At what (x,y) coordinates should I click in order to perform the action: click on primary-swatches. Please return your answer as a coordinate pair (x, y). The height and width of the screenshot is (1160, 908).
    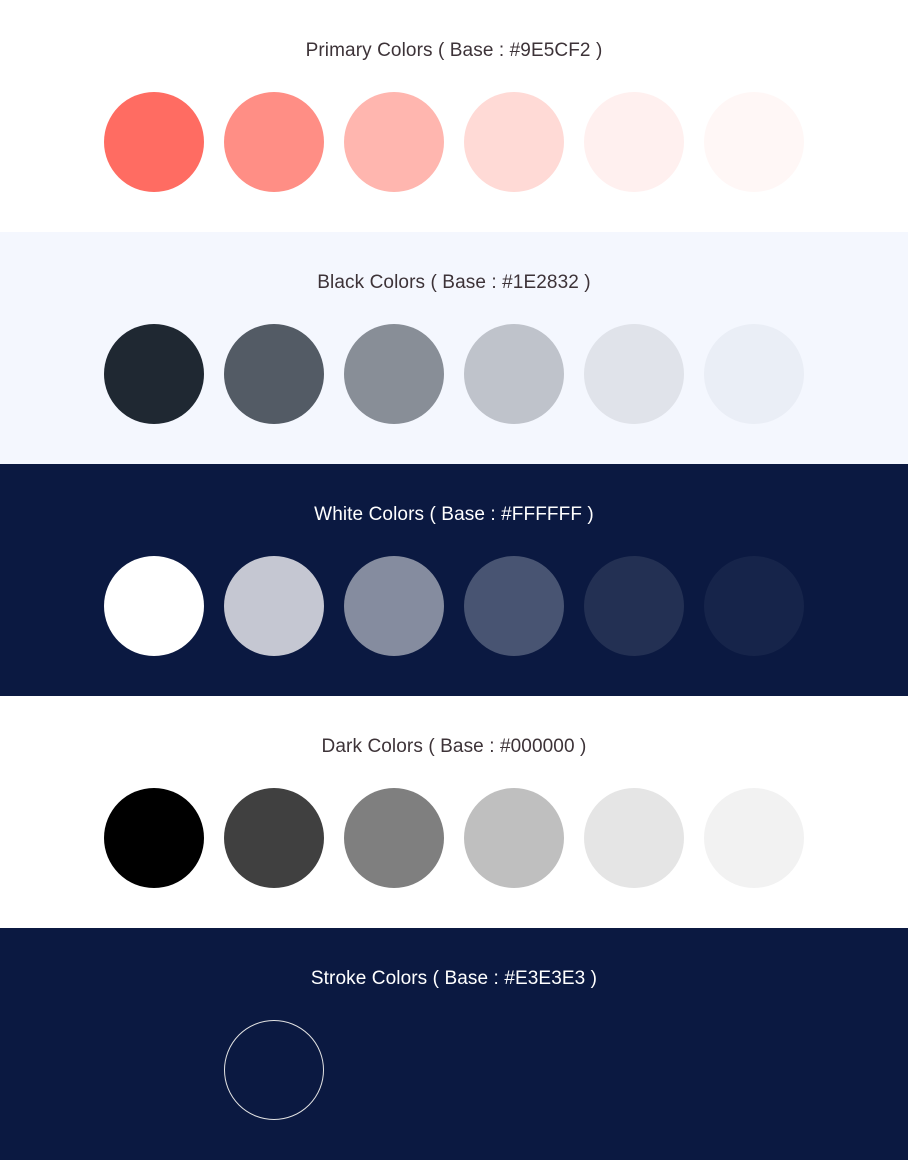
    Looking at the image, I should click on (454, 142).